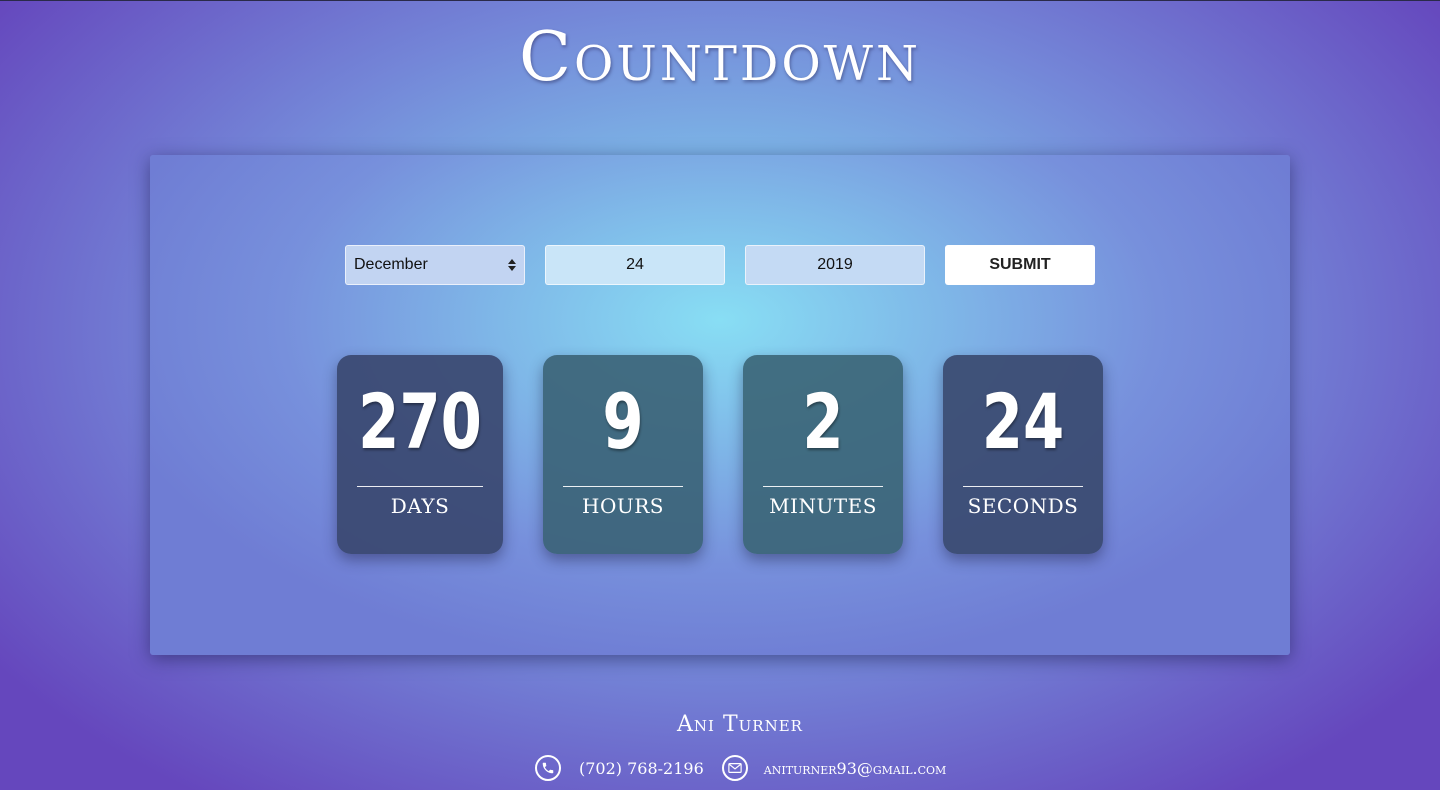 This screenshot has height=790, width=1440. I want to click on hours-divider, so click(623, 486).